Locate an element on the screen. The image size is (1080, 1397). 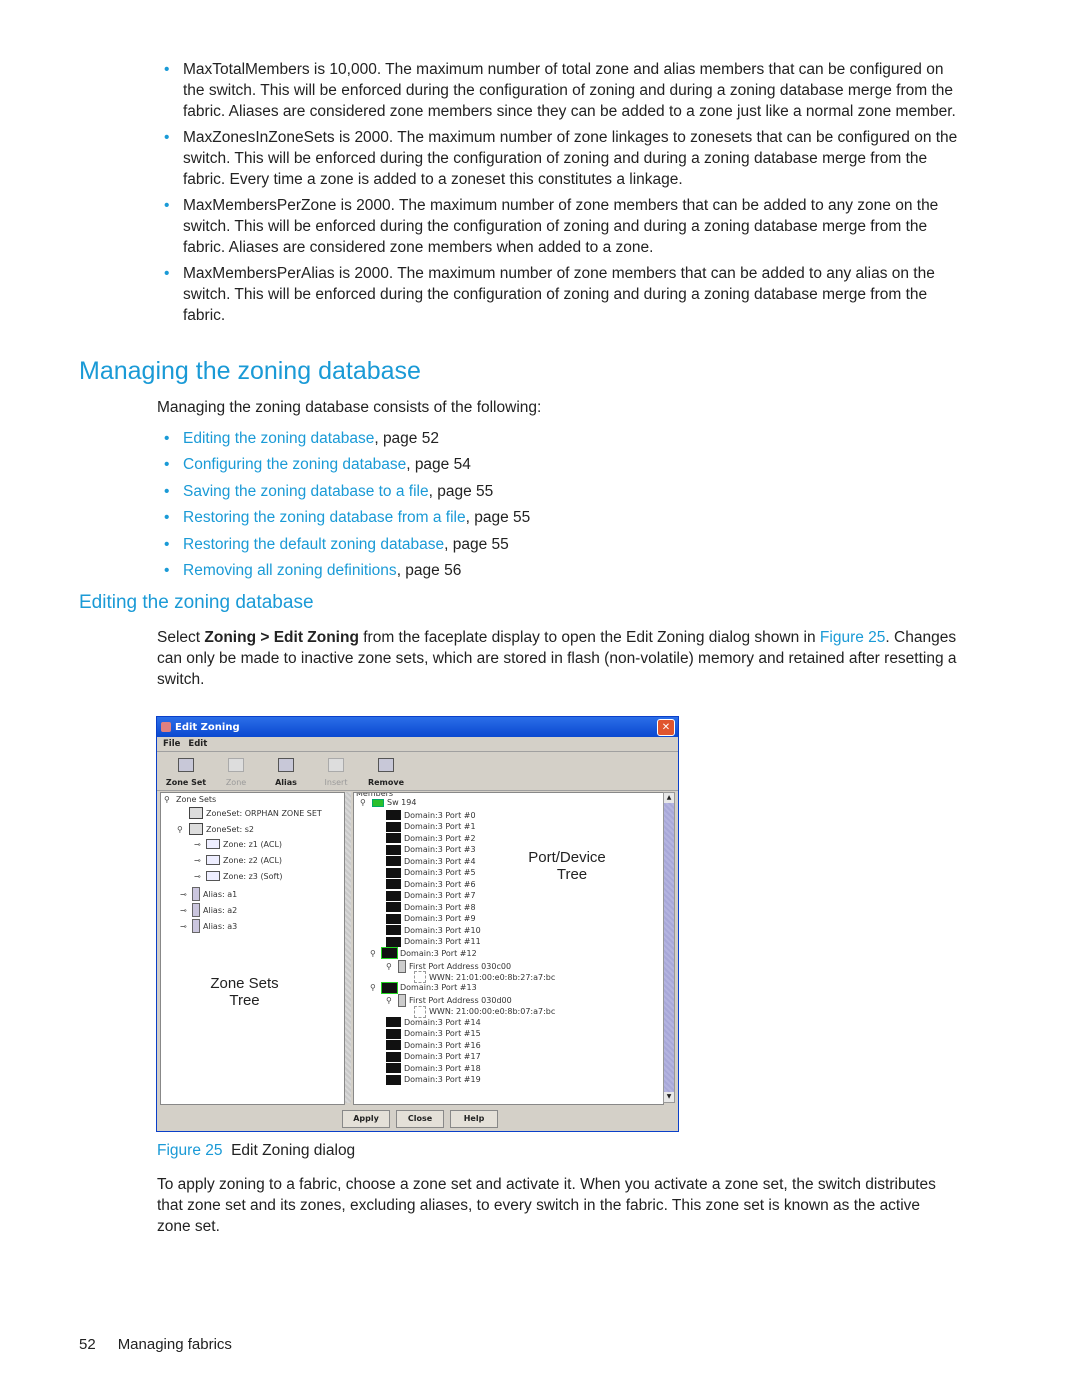
tree-node: ⚲ Domain:3 Port #12 is located at coordinates (423, 953).